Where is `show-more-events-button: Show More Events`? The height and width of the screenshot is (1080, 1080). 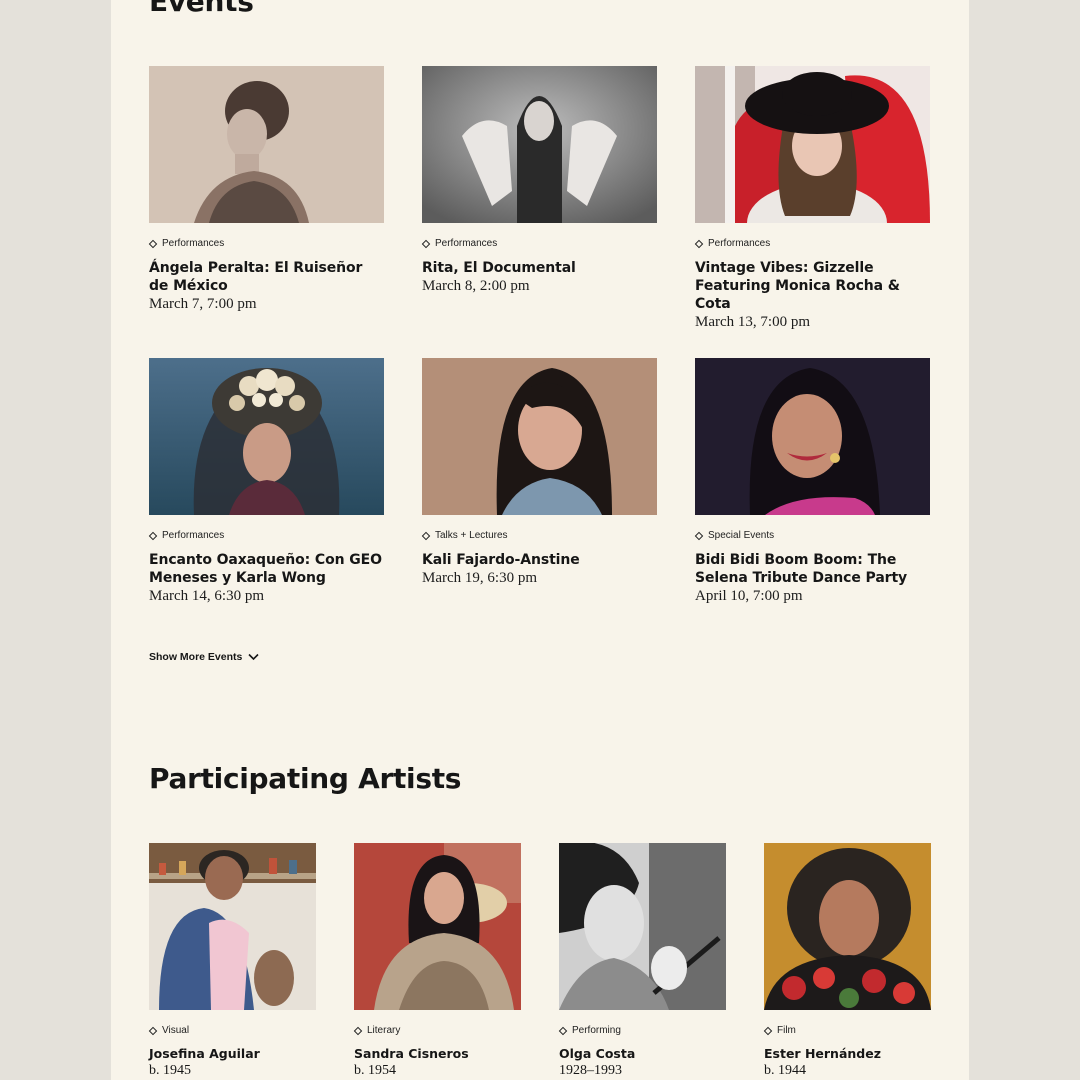
show-more-events-button: Show More Events is located at coordinates (204, 657).